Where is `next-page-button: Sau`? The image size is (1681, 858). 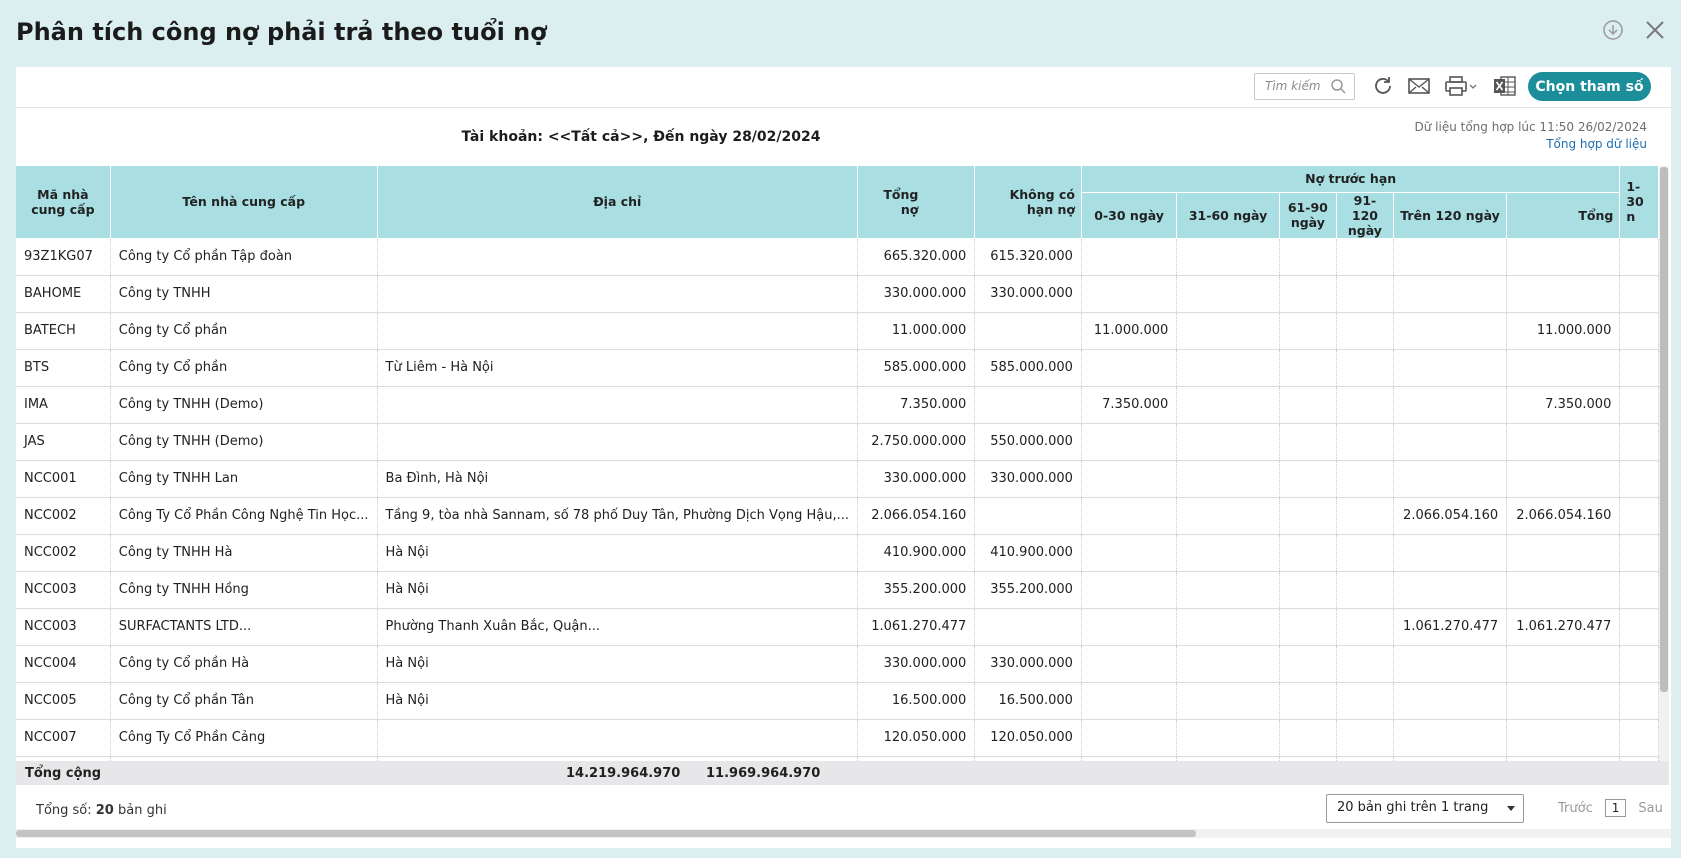
next-page-button: Sau is located at coordinates (1650, 808).